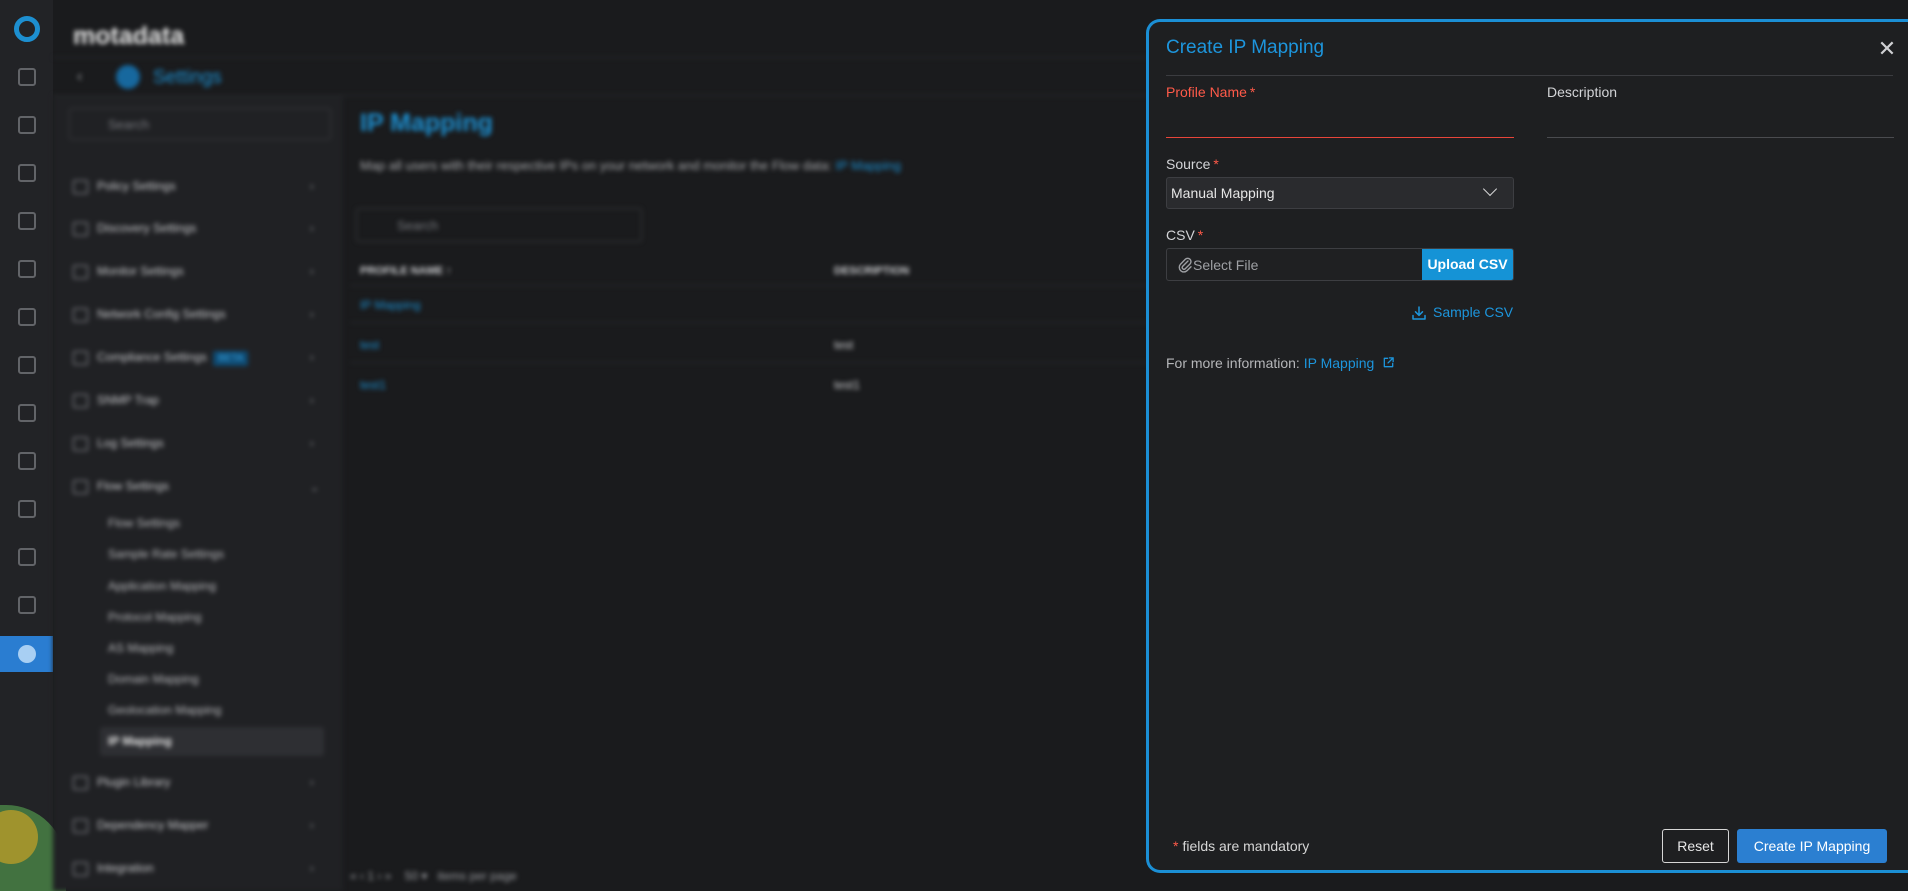 The image size is (1908, 891). Describe the element at coordinates (140, 648) in the screenshot. I see `sidebar-subitem: AS Mapping` at that location.